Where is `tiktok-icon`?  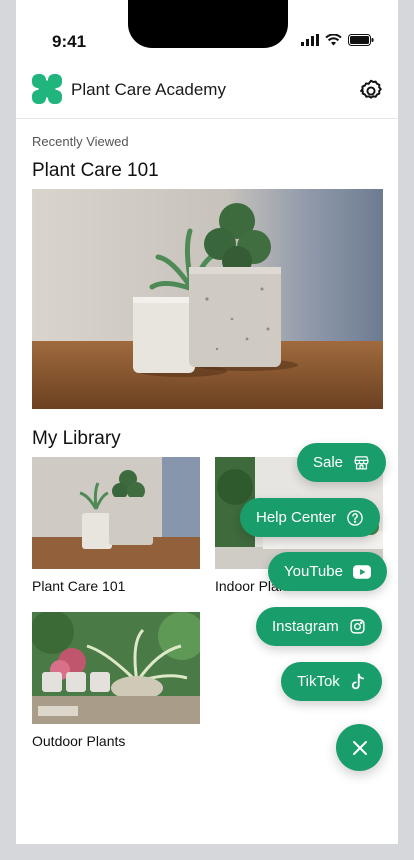
tiktok-icon is located at coordinates (357, 681).